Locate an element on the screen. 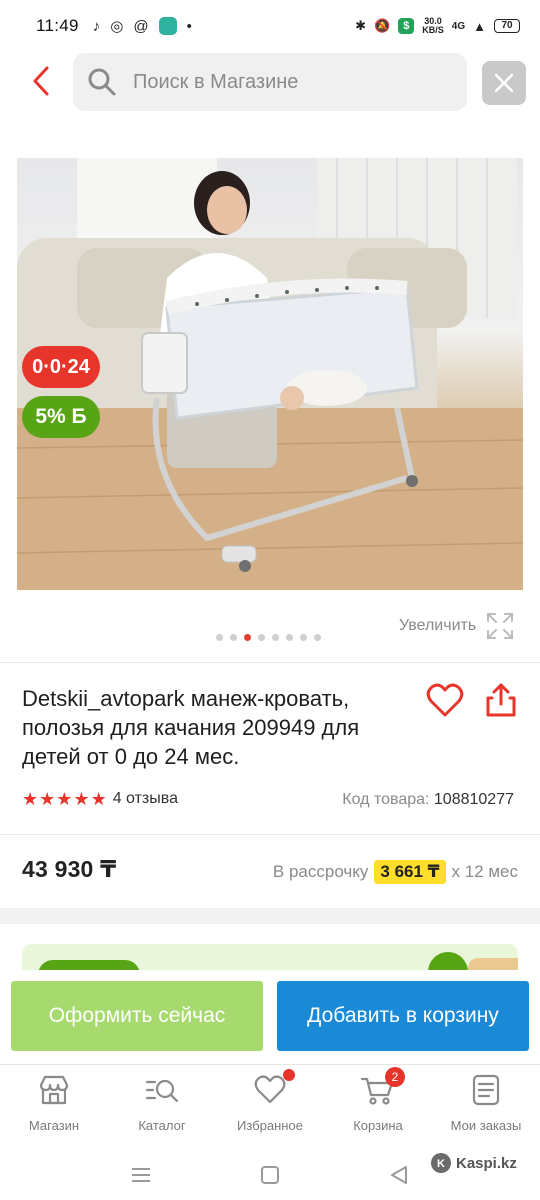 This screenshot has height=1200, width=540. threads-icon: @ is located at coordinates (141, 26).